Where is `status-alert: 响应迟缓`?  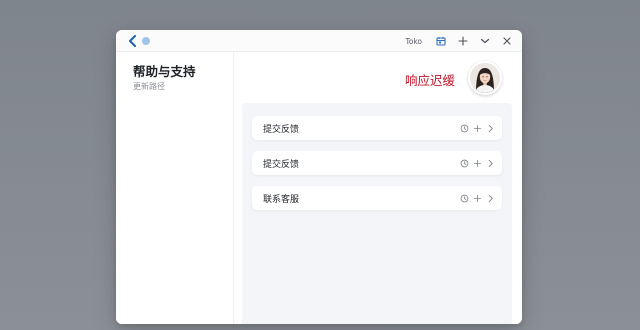 status-alert: 响应迟缓 is located at coordinates (429, 80).